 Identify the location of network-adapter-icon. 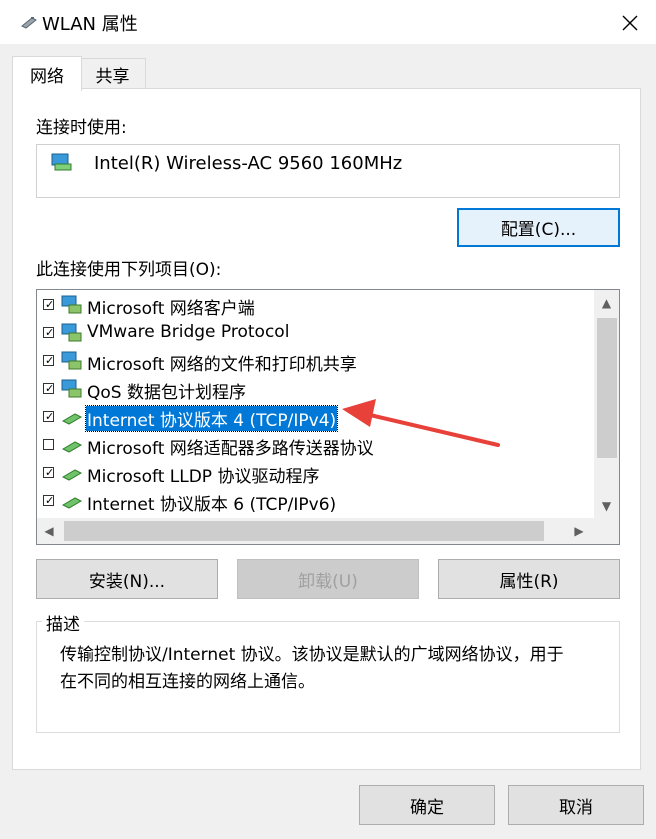
(61, 162).